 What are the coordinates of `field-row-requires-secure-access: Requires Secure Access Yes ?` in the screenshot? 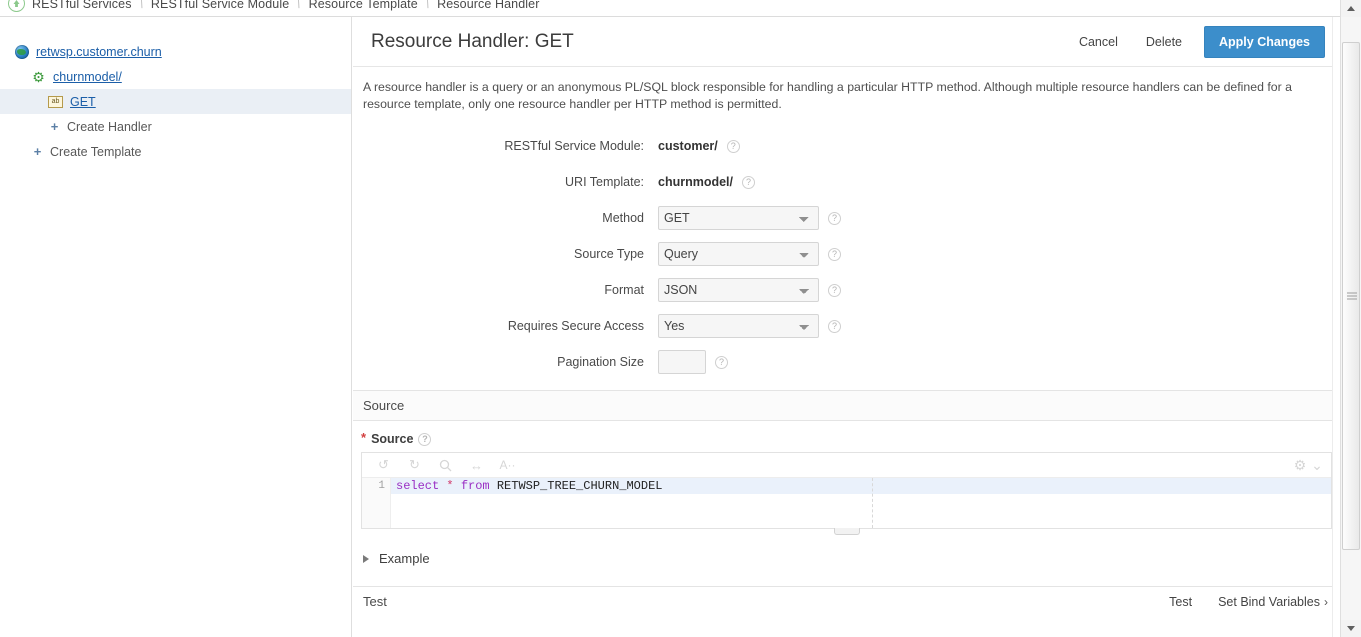 It's located at (846, 326).